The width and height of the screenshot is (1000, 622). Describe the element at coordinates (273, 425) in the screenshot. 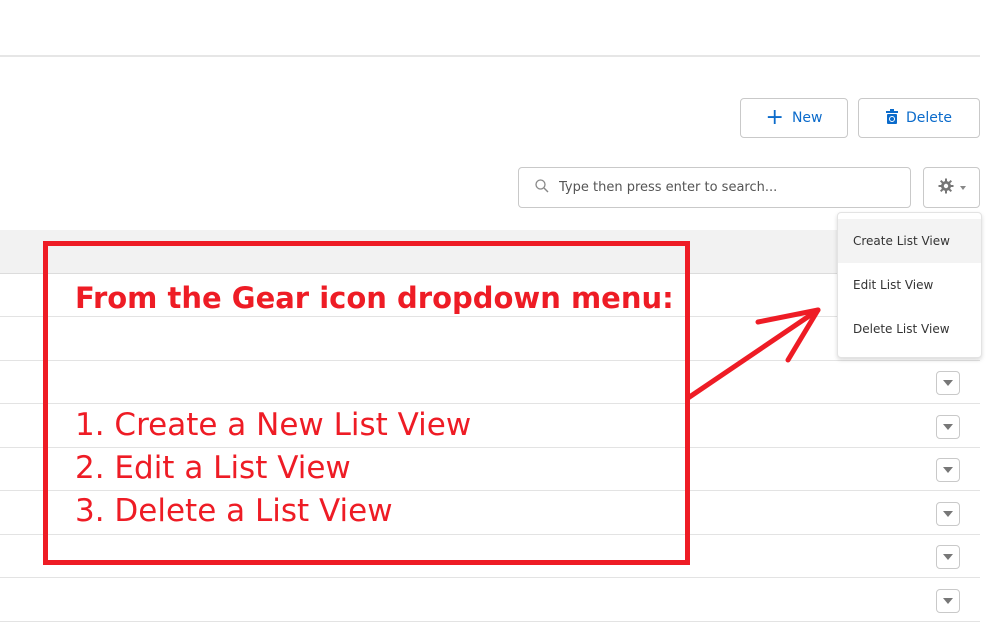

I see `annotation-step: 1. Create a New List View` at that location.